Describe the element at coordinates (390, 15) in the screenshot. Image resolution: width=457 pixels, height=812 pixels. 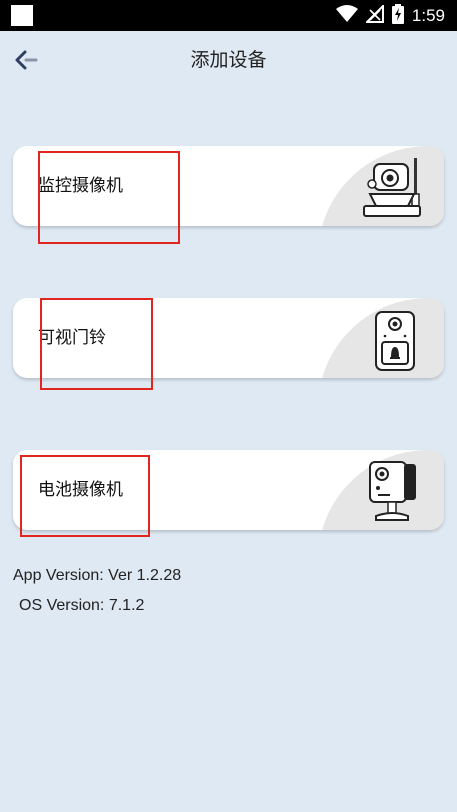
I see `status-icons: 1:59` at that location.